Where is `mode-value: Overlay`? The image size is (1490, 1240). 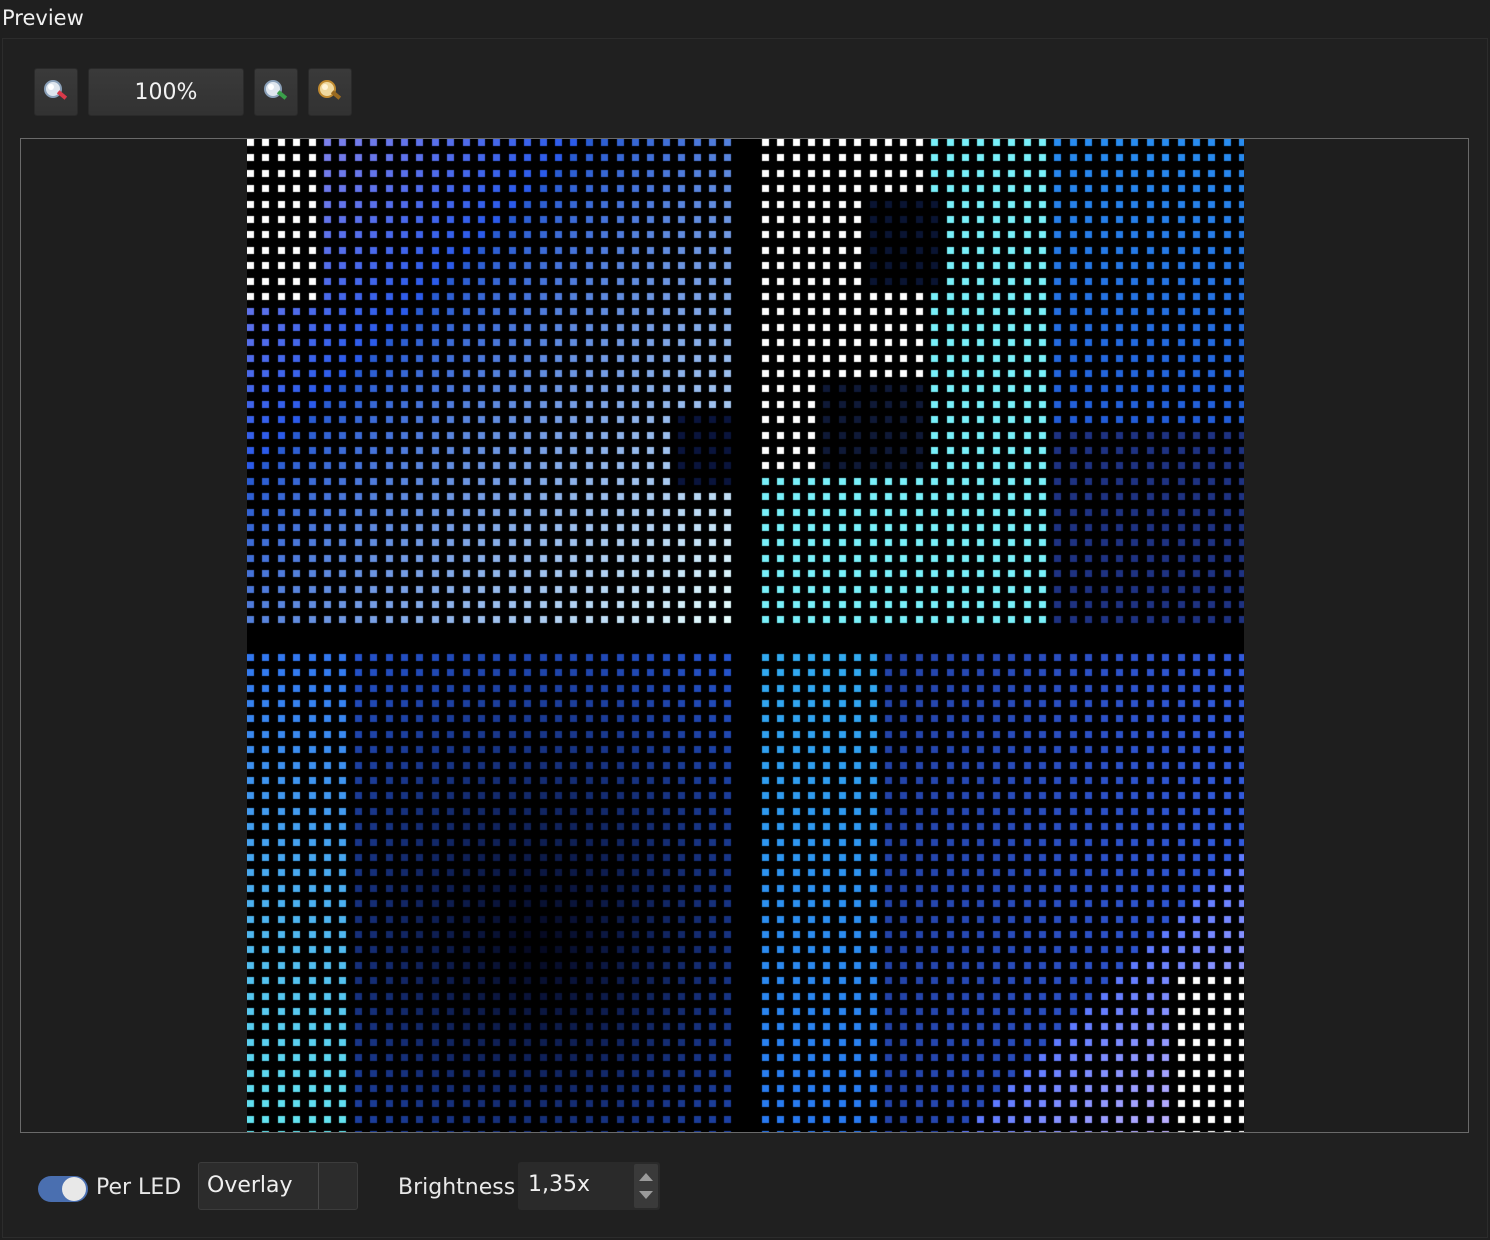 mode-value: Overlay is located at coordinates (250, 1185).